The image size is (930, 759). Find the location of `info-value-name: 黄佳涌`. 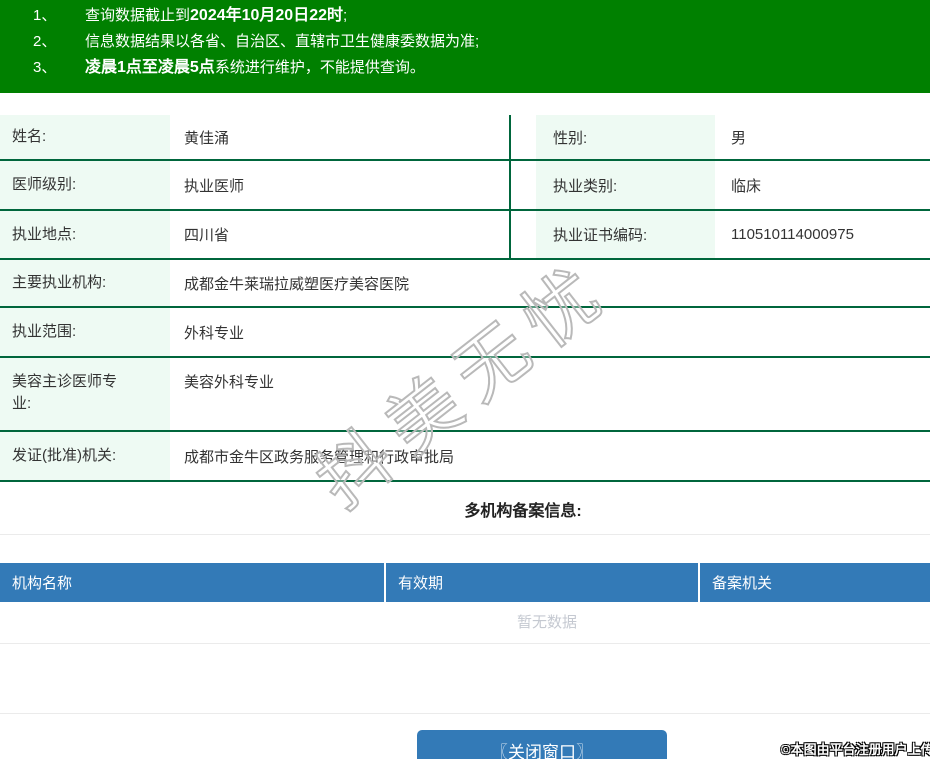

info-value-name: 黄佳涌 is located at coordinates (340, 137).